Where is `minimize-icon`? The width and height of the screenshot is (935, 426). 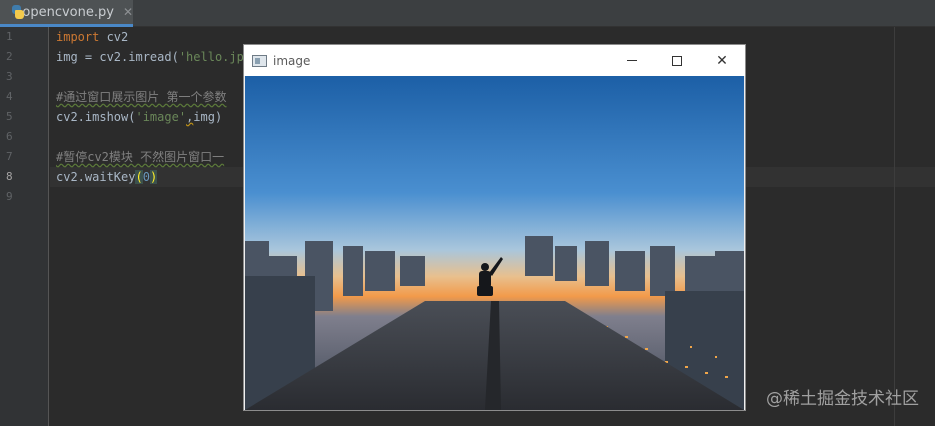 minimize-icon is located at coordinates (632, 60).